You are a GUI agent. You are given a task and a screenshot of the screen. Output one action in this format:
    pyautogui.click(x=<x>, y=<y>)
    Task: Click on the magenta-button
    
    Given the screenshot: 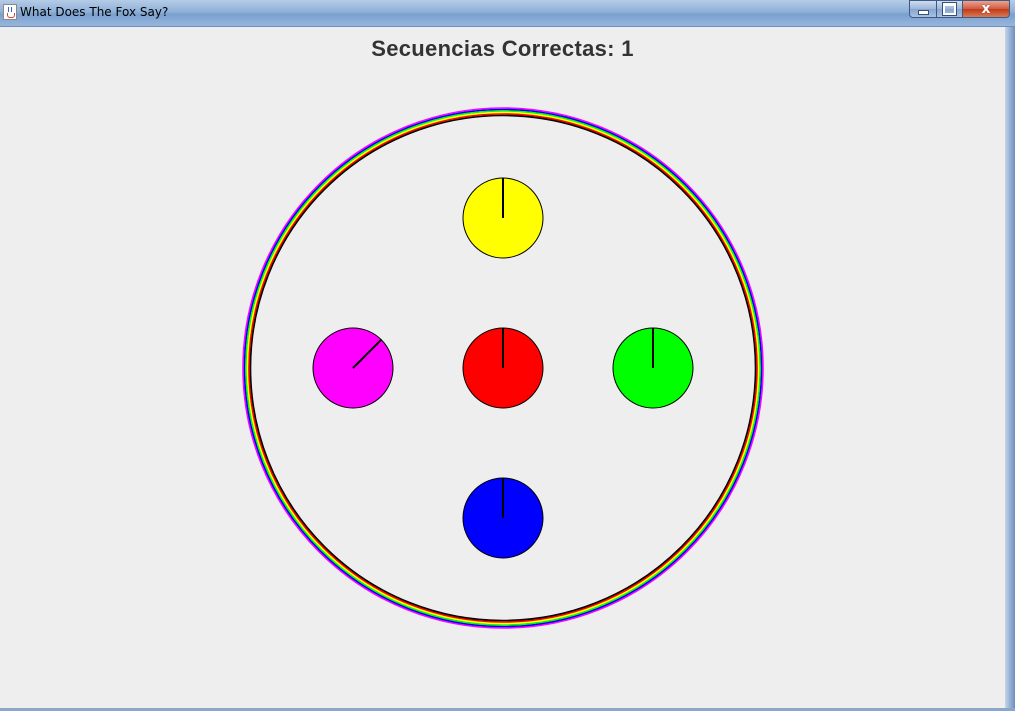 What is the action you would take?
    pyautogui.click(x=353, y=368)
    